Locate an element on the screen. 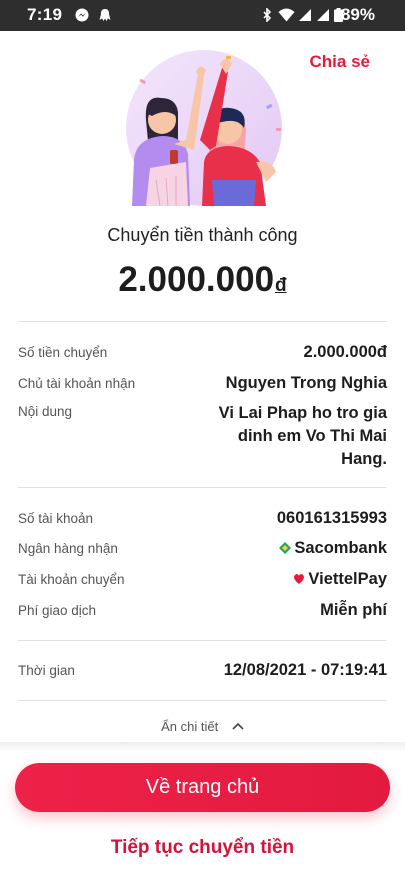 The height and width of the screenshot is (878, 405). bank-value-wrap: Sacombank is located at coordinates (333, 548).